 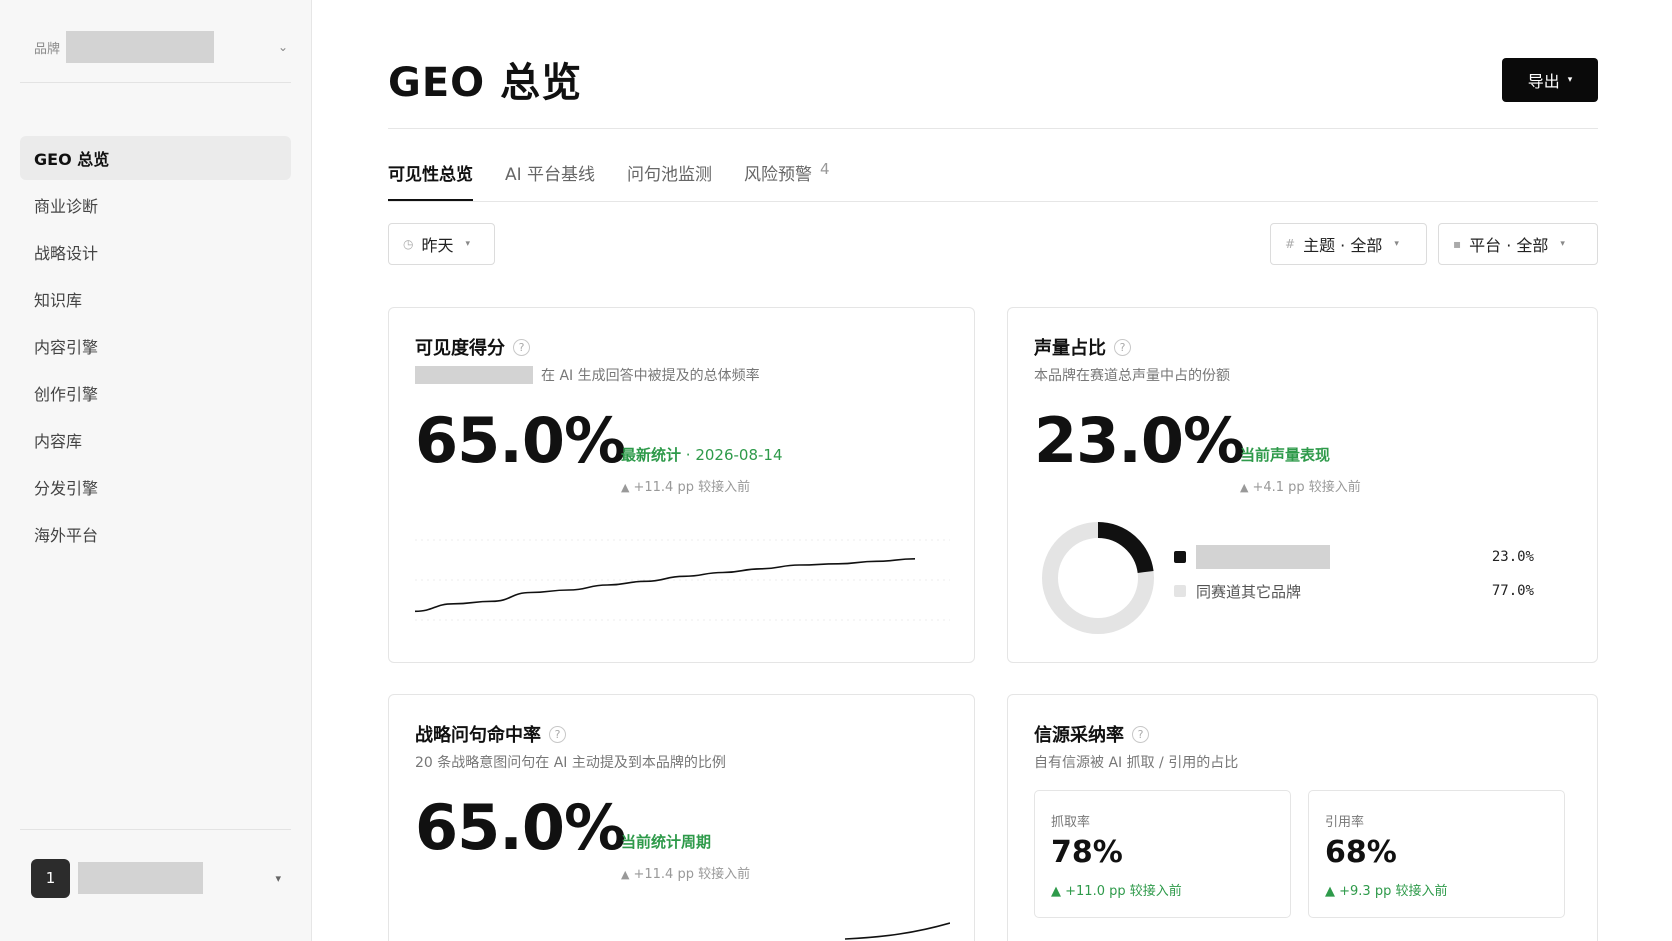 I want to click on metric-value: 68%, so click(x=1361, y=852).